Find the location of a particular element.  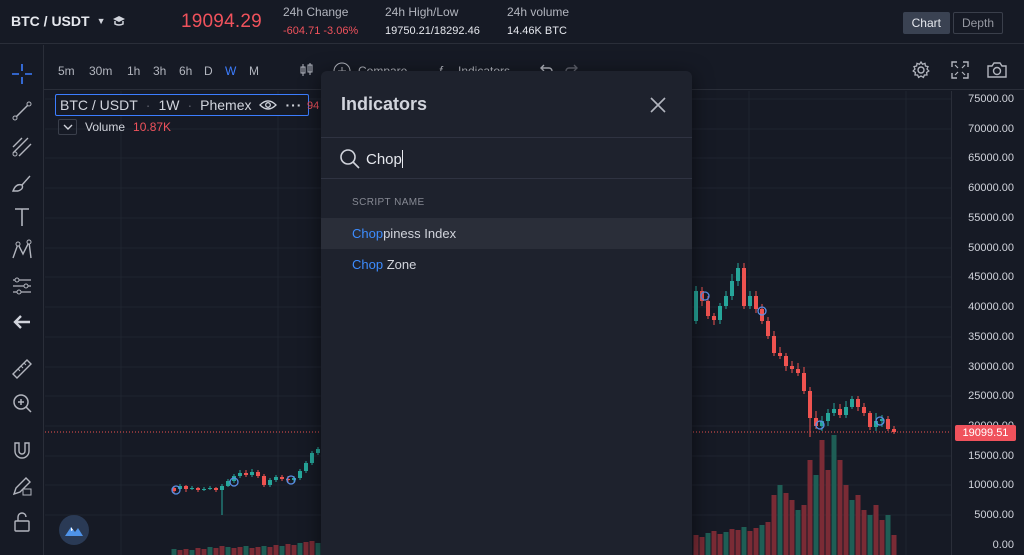

chevron-down-icon is located at coordinates (67, 127).